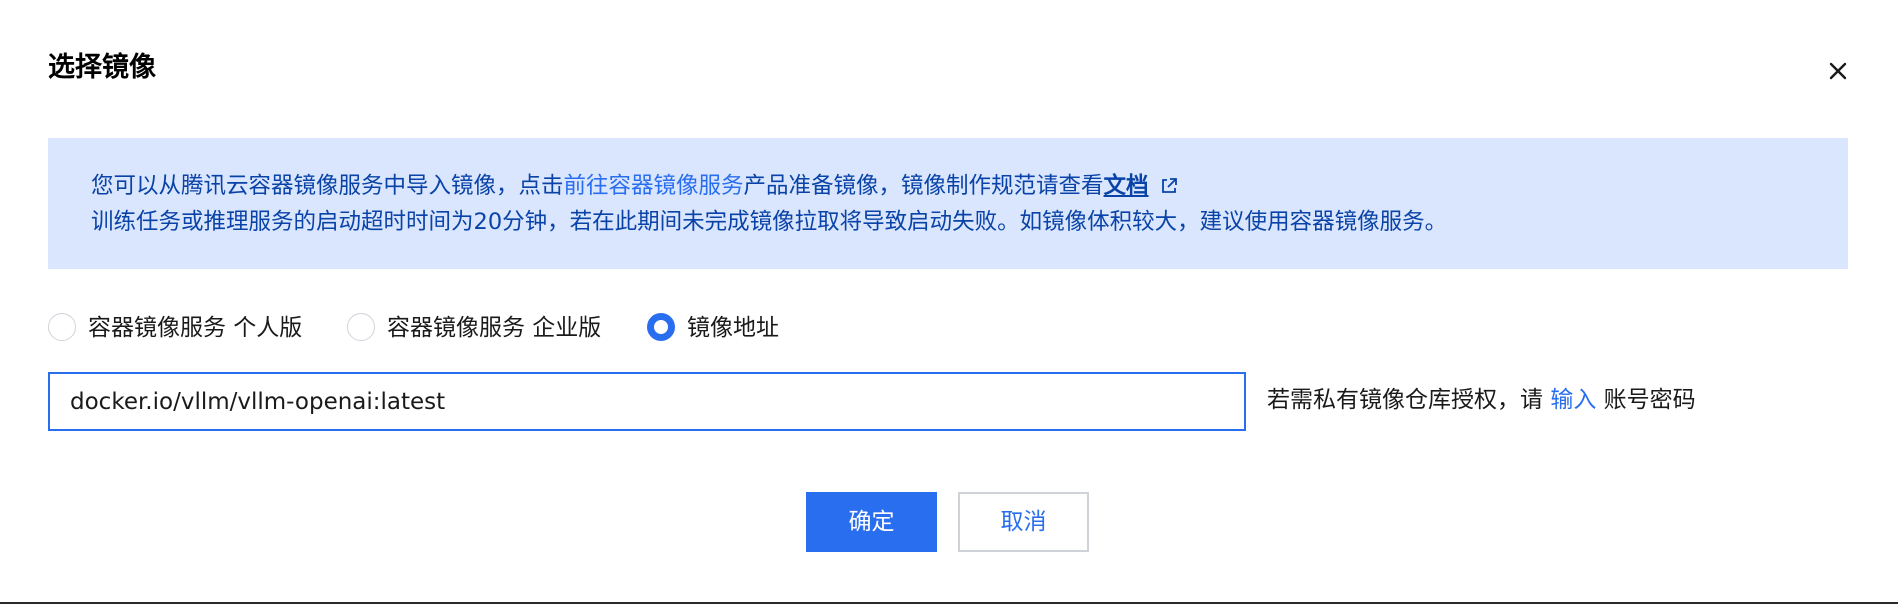  Describe the element at coordinates (102, 67) in the screenshot. I see `dialog-title: 选择镜像` at that location.